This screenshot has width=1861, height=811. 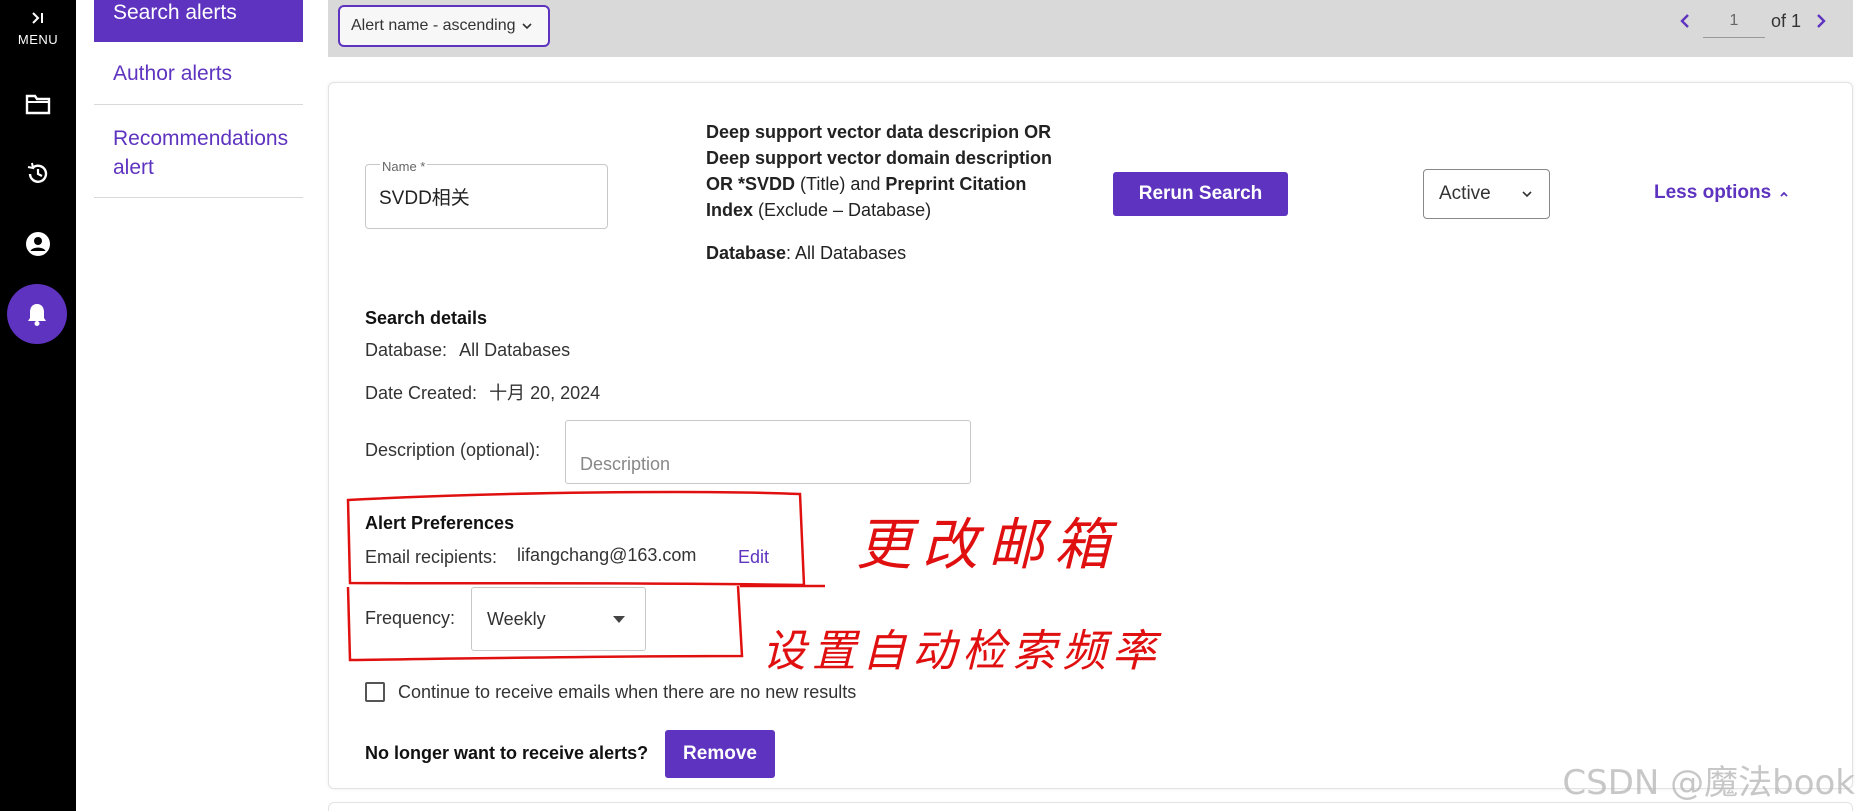 I want to click on sd-date-value: 十月 20, 2024, so click(x=545, y=393).